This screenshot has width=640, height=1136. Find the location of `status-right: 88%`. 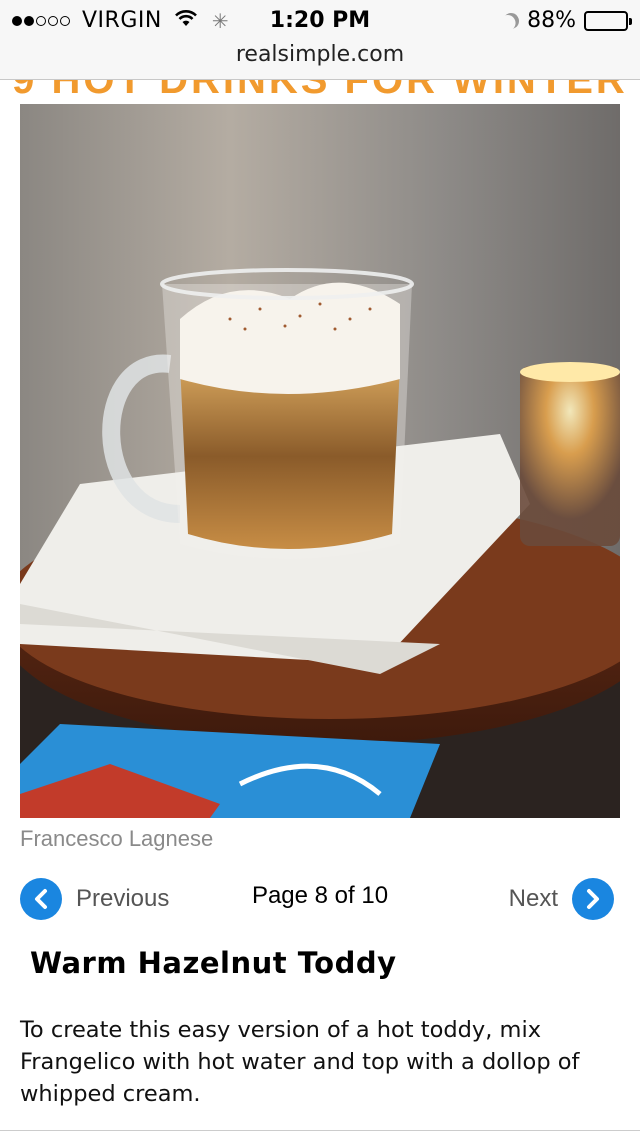

status-right: 88% is located at coordinates (566, 20).